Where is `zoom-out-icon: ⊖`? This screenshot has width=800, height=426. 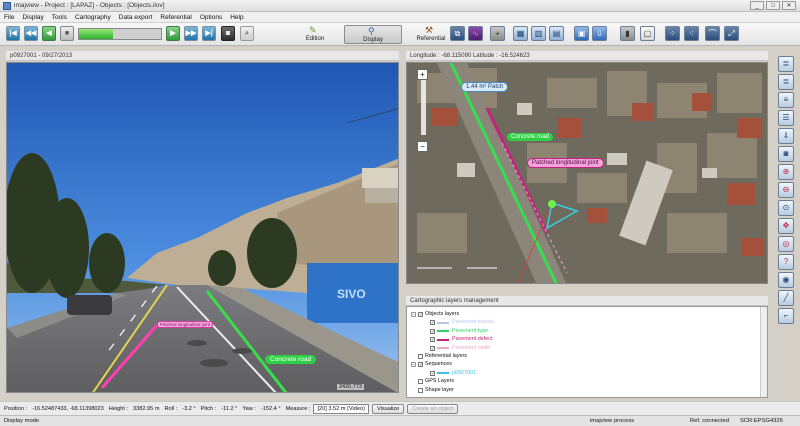 zoom-out-icon: ⊖ is located at coordinates (786, 190).